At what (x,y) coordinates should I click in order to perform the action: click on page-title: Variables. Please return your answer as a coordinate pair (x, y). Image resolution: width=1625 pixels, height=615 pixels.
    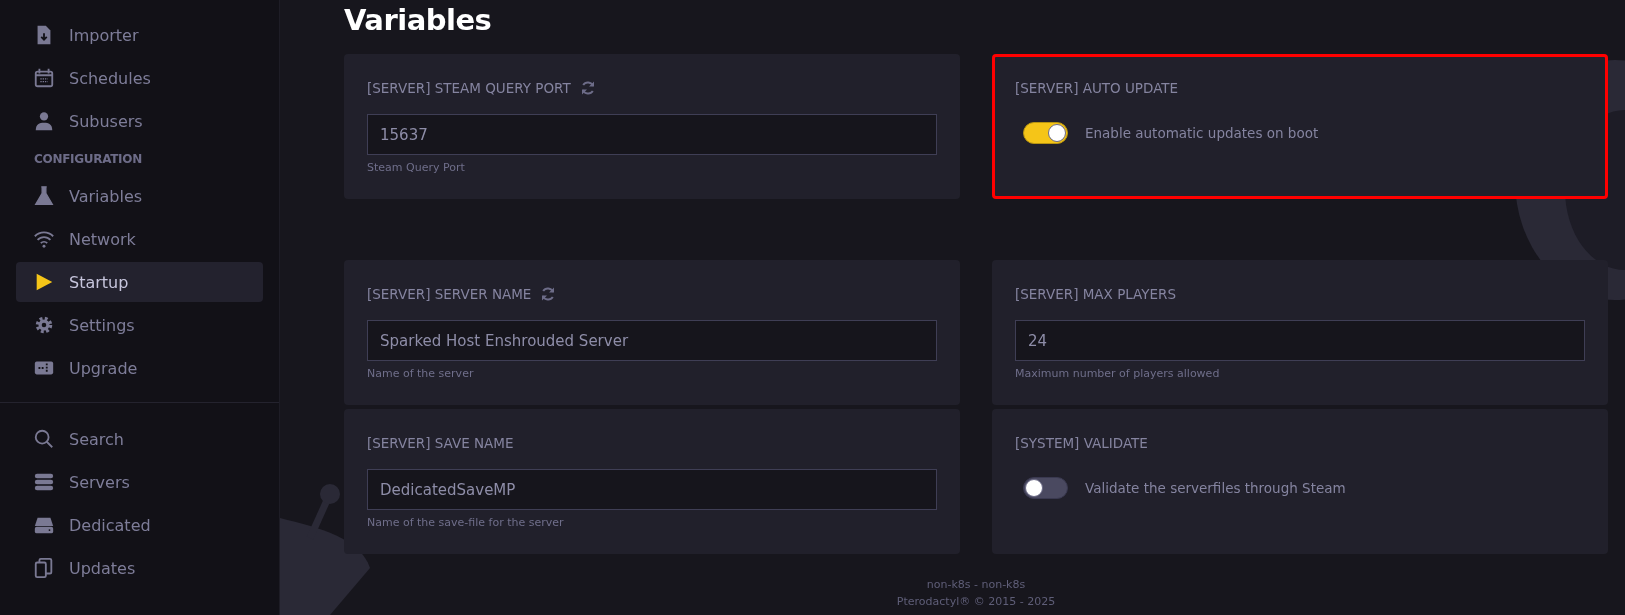
    Looking at the image, I should click on (418, 20).